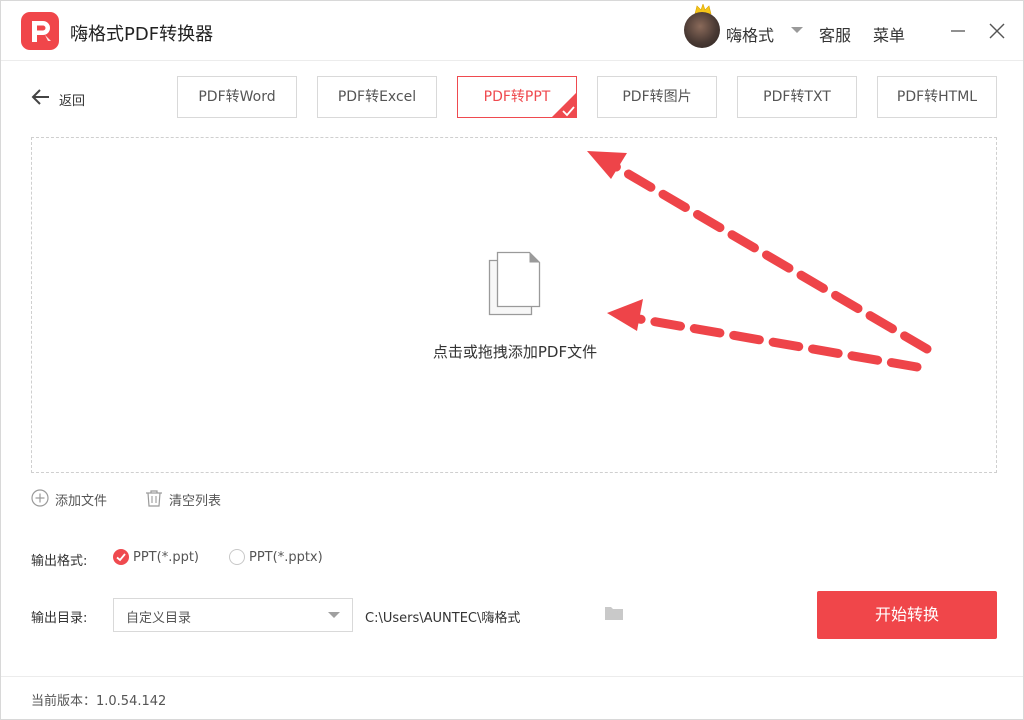 The image size is (1024, 720). Describe the element at coordinates (59, 561) in the screenshot. I see `output-format-label: 输出格式:` at that location.